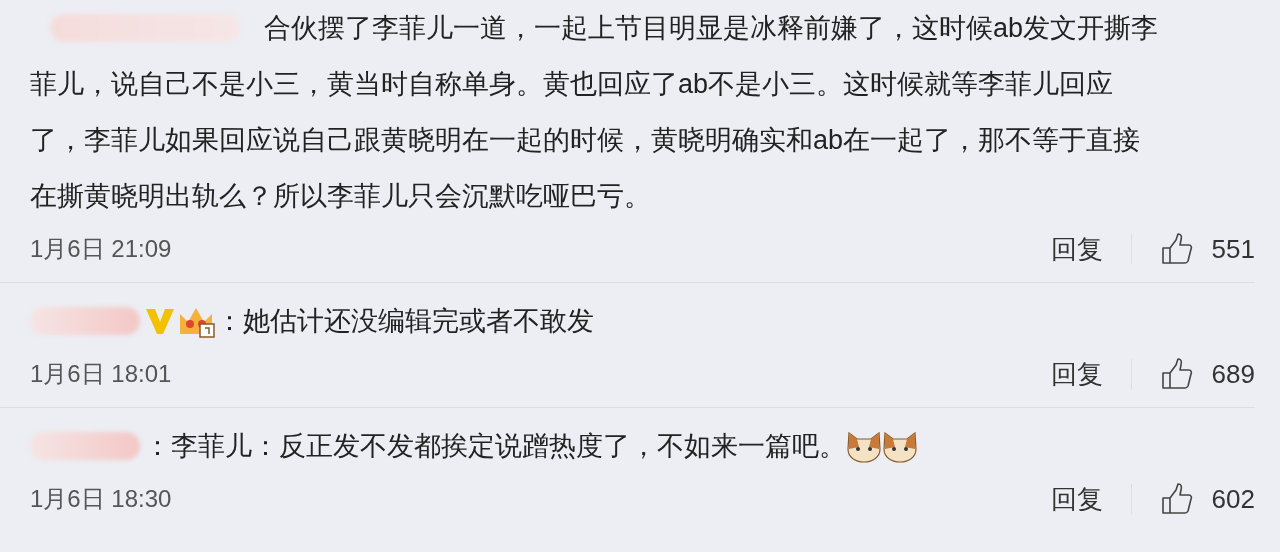 The image size is (1280, 552). What do you see at coordinates (101, 499) in the screenshot?
I see `comment-time: 1月6日 18:30` at bounding box center [101, 499].